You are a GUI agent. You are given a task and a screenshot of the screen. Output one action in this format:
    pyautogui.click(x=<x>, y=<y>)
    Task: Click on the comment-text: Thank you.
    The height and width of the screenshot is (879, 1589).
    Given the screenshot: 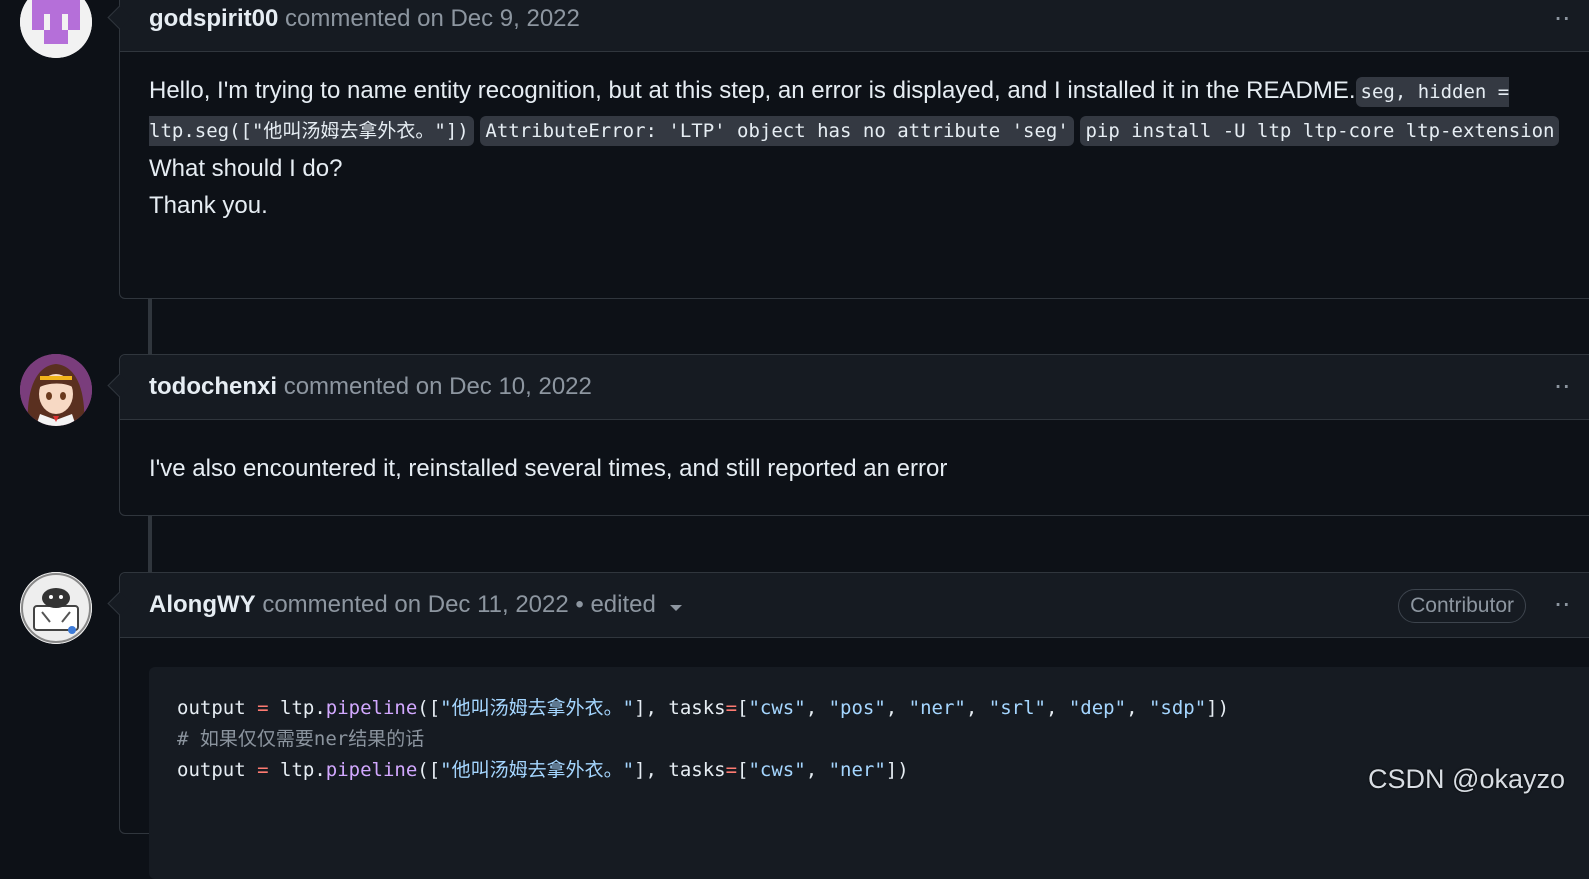 What is the action you would take?
    pyautogui.click(x=208, y=205)
    